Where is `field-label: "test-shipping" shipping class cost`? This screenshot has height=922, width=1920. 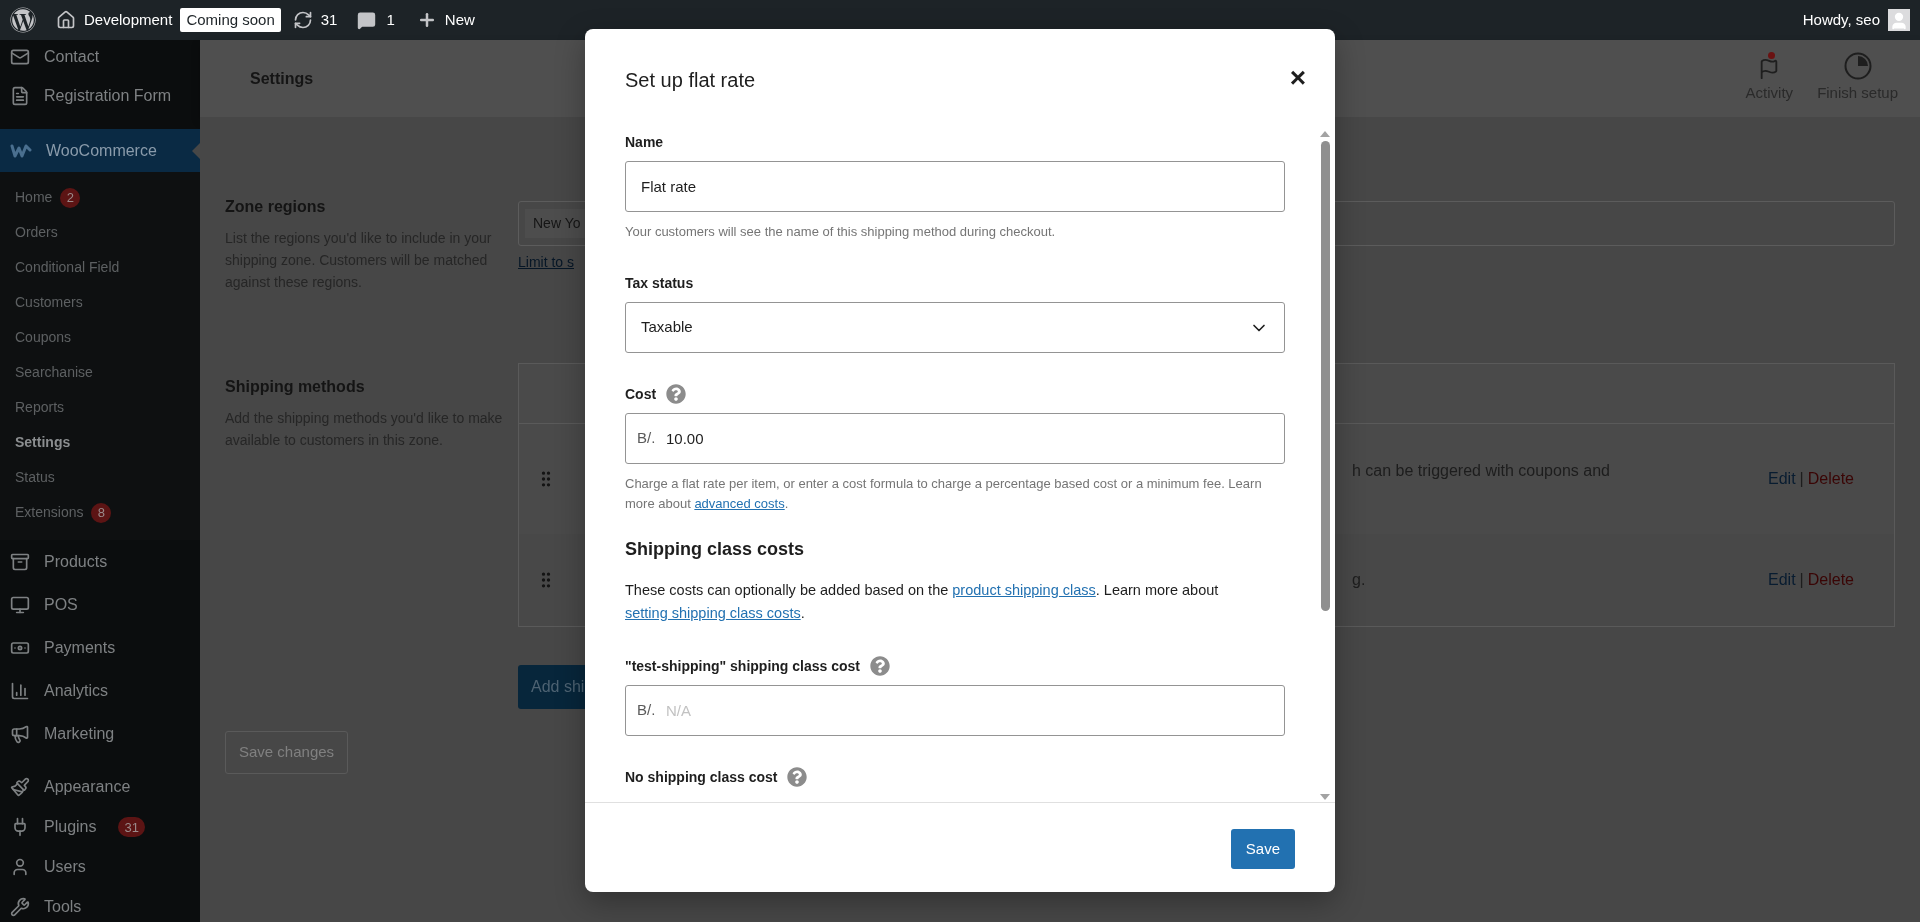
field-label: "test-shipping" shipping class cost is located at coordinates (742, 666).